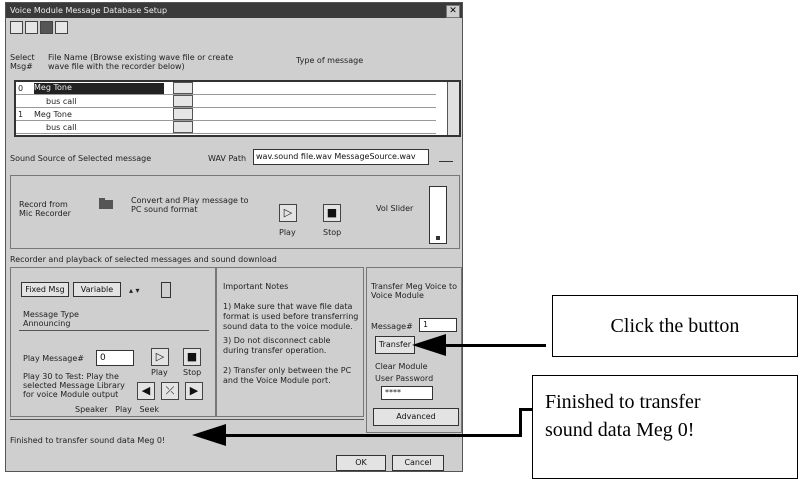  What do you see at coordinates (453, 11) in the screenshot?
I see `close-button: ✕` at bounding box center [453, 11].